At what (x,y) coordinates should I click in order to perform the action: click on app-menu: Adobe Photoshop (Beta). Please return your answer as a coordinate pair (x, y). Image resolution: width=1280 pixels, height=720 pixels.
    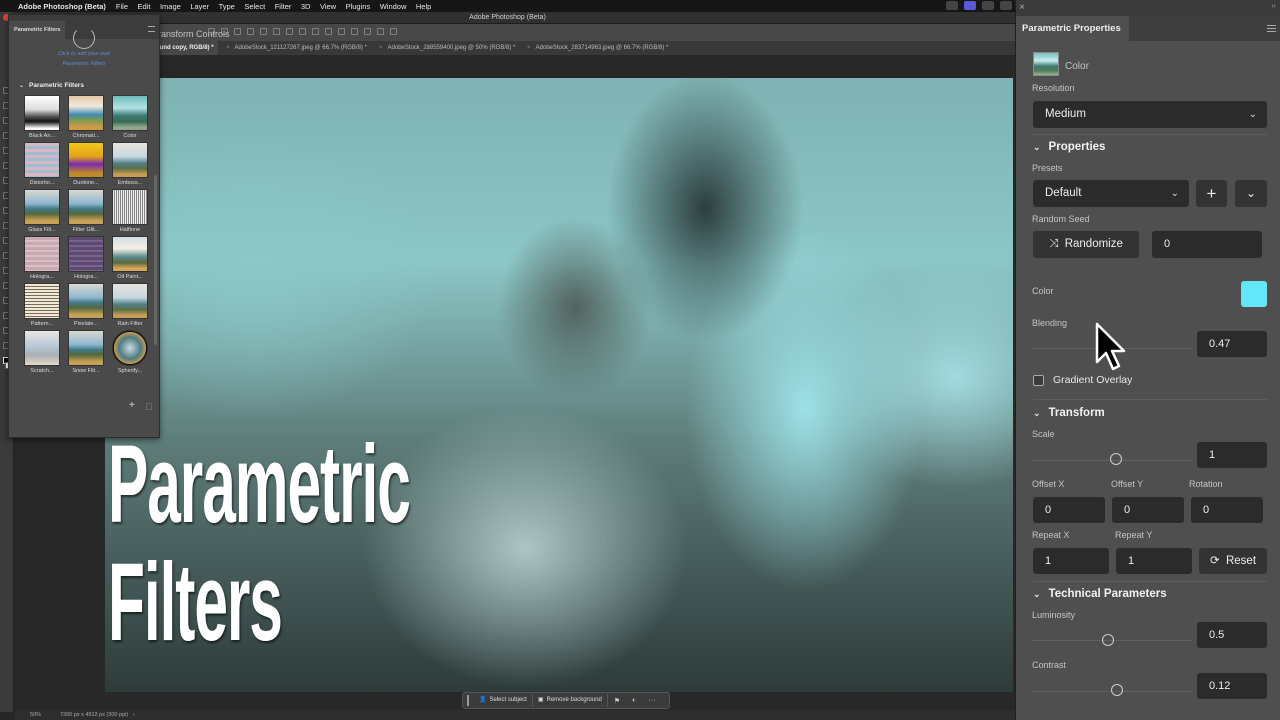
    Looking at the image, I should click on (62, 6).